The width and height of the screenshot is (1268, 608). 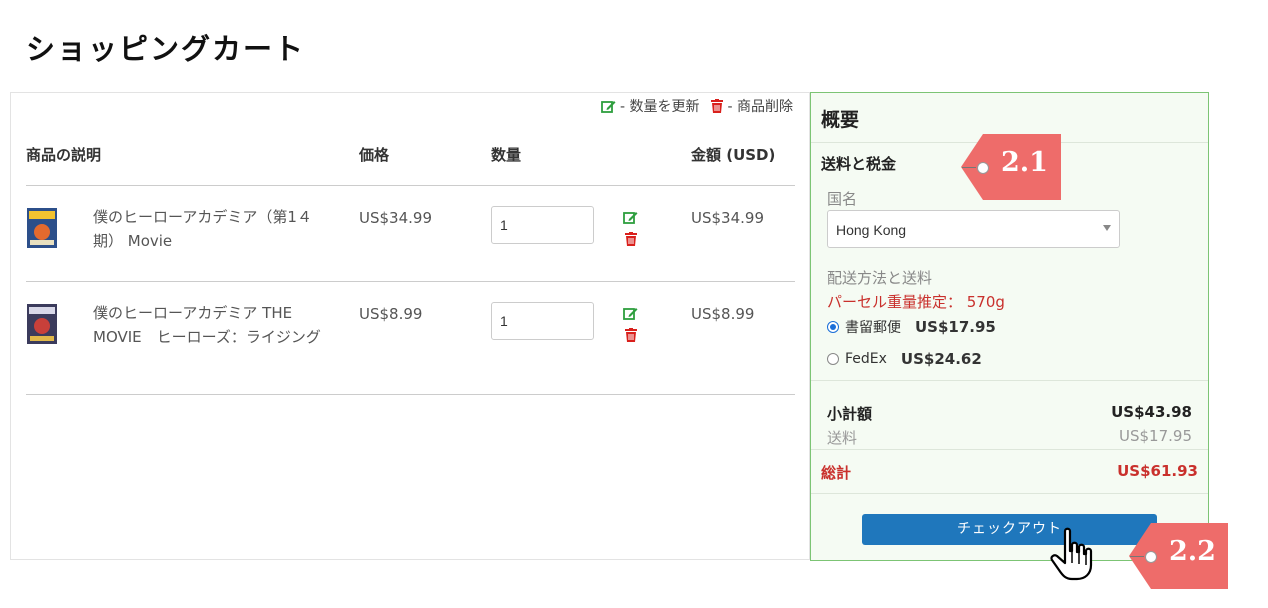 What do you see at coordinates (723, 314) in the screenshot?
I see `product-total: US$8.99` at bounding box center [723, 314].